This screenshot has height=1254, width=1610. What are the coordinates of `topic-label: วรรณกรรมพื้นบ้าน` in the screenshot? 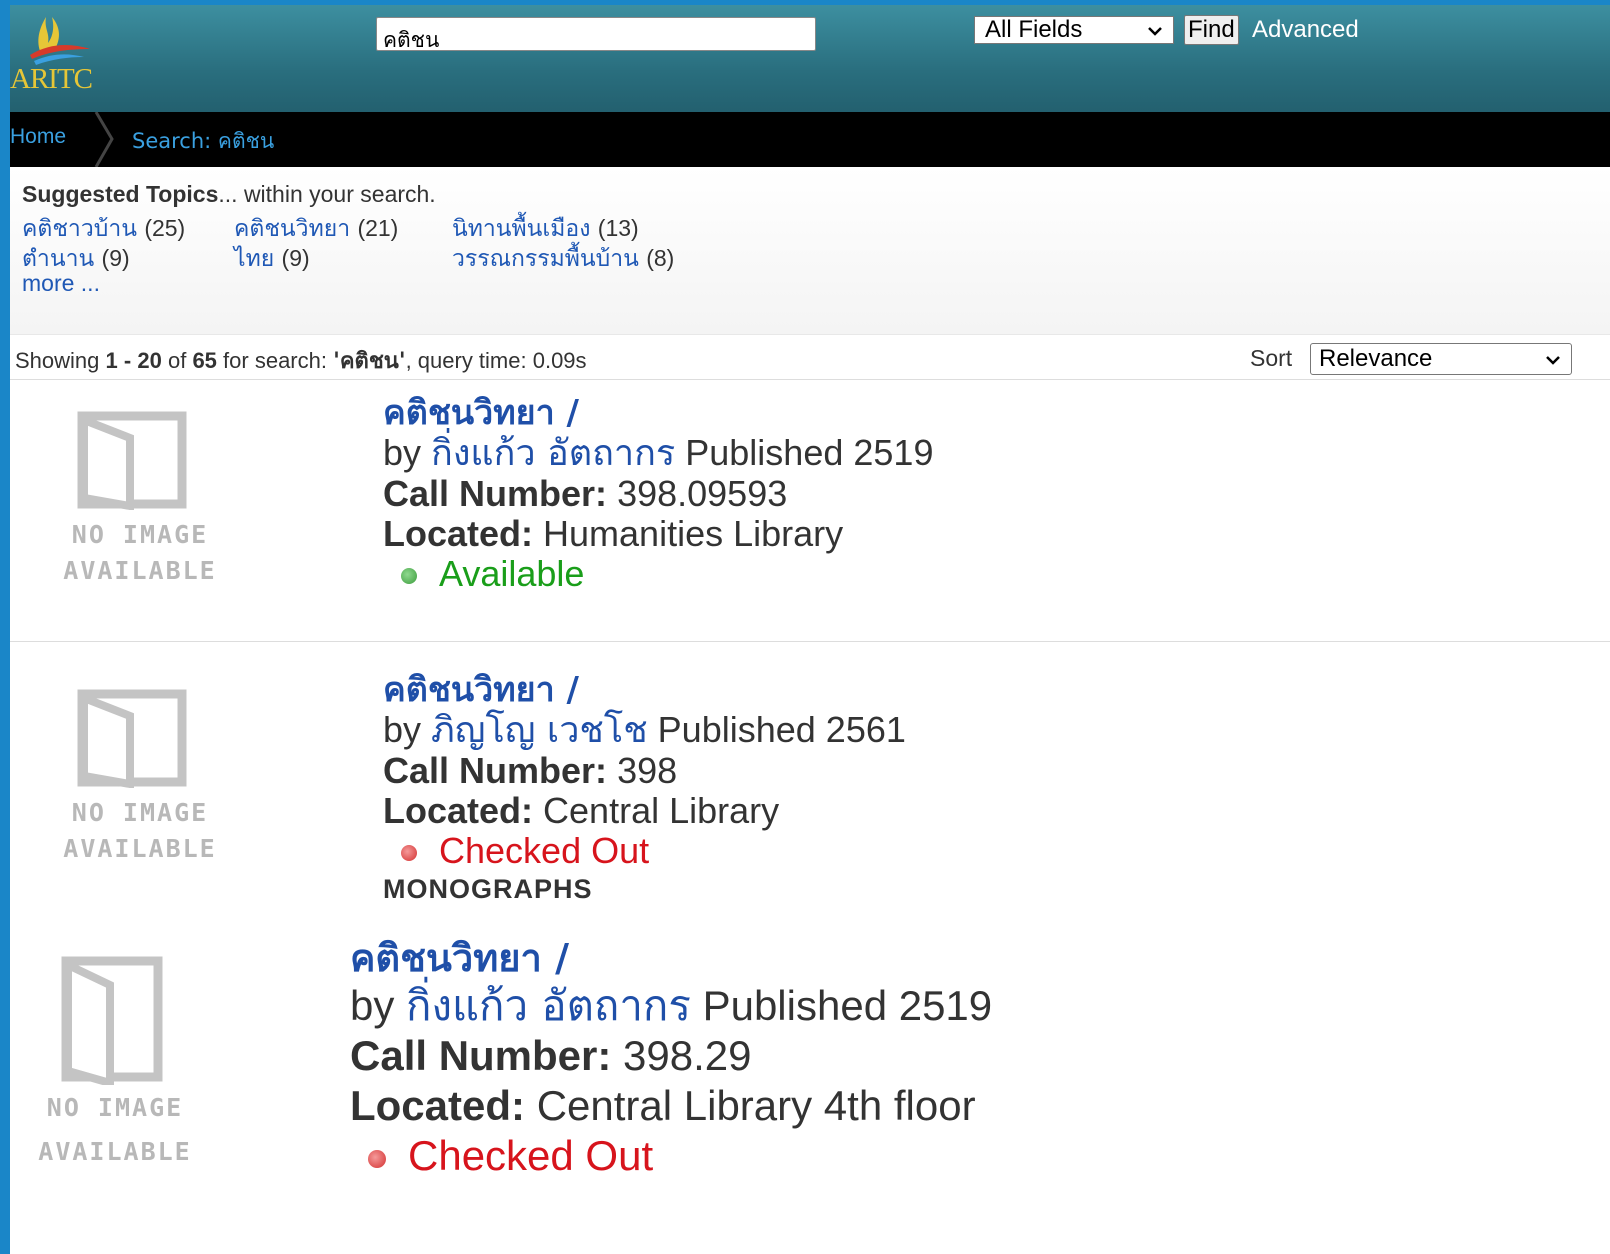 It's located at (545, 259).